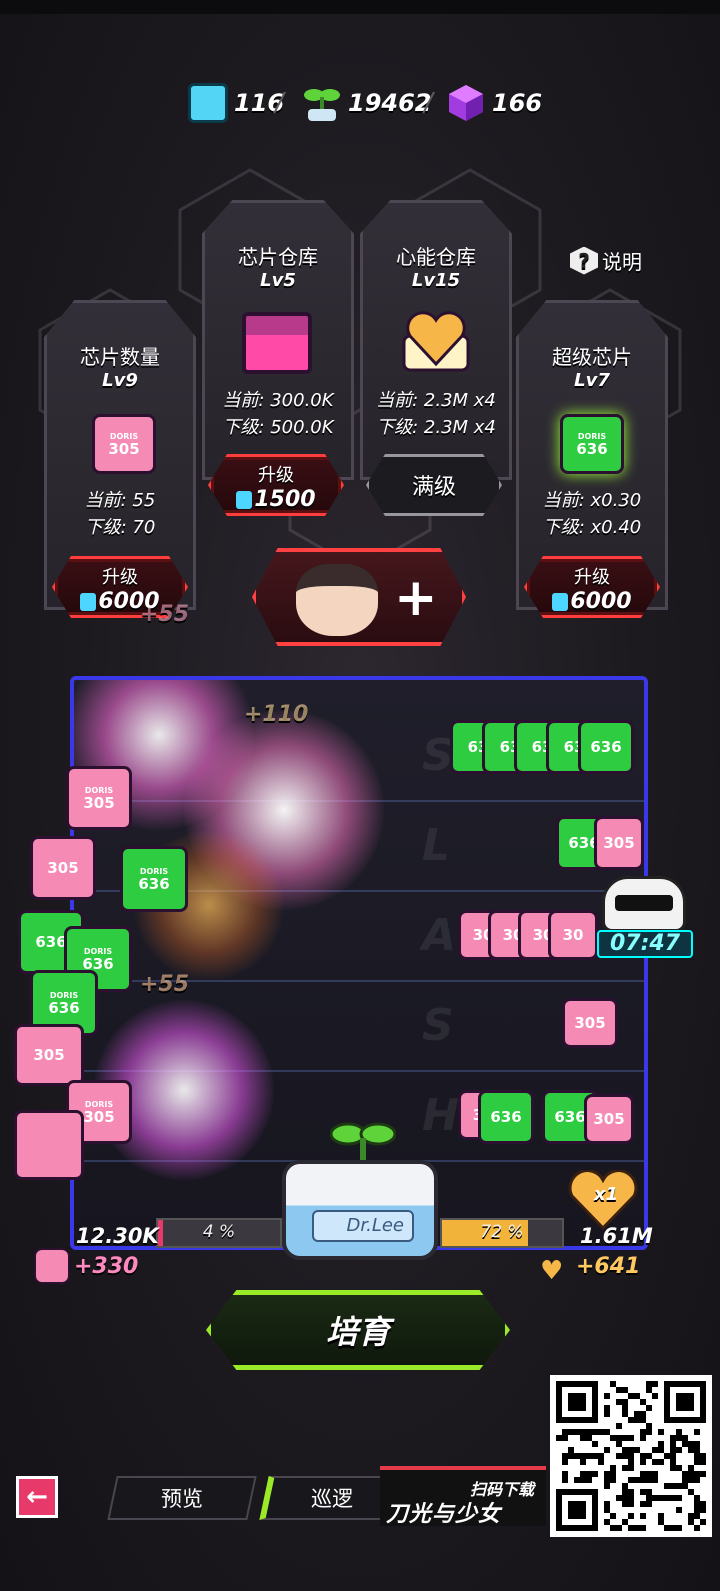 Image resolution: width=720 pixels, height=1591 pixels. Describe the element at coordinates (278, 280) in the screenshot. I see `card-level: Lv5` at that location.